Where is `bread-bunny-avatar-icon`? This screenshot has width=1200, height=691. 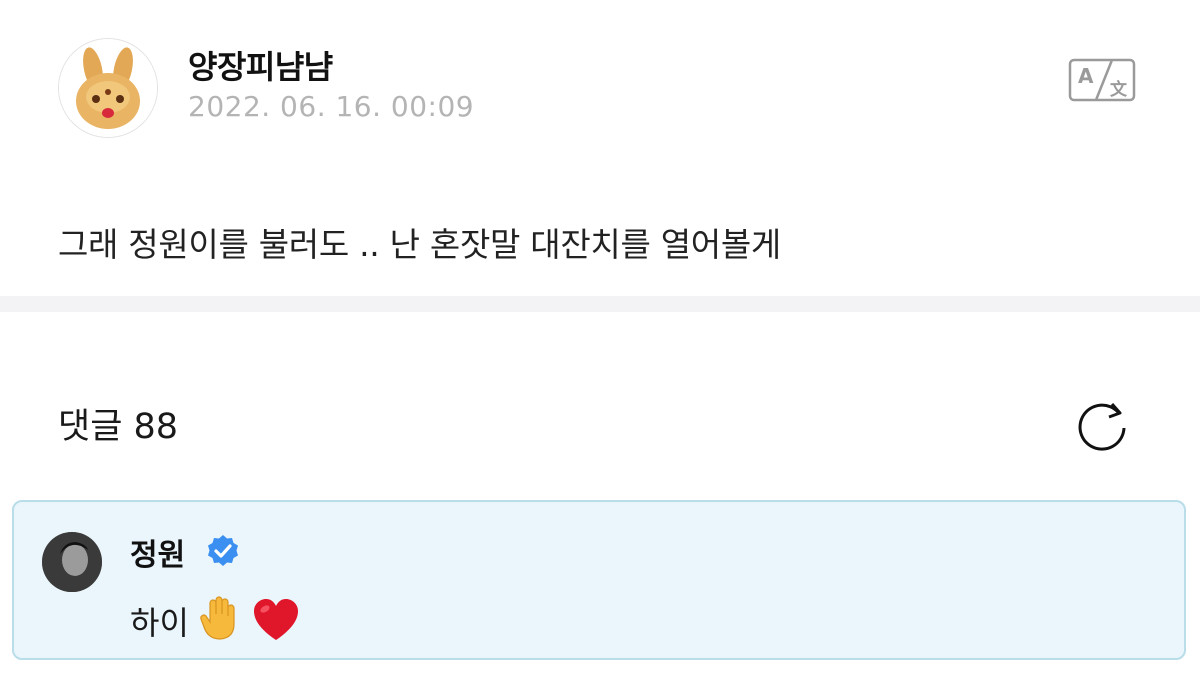
bread-bunny-avatar-icon is located at coordinates (108, 88).